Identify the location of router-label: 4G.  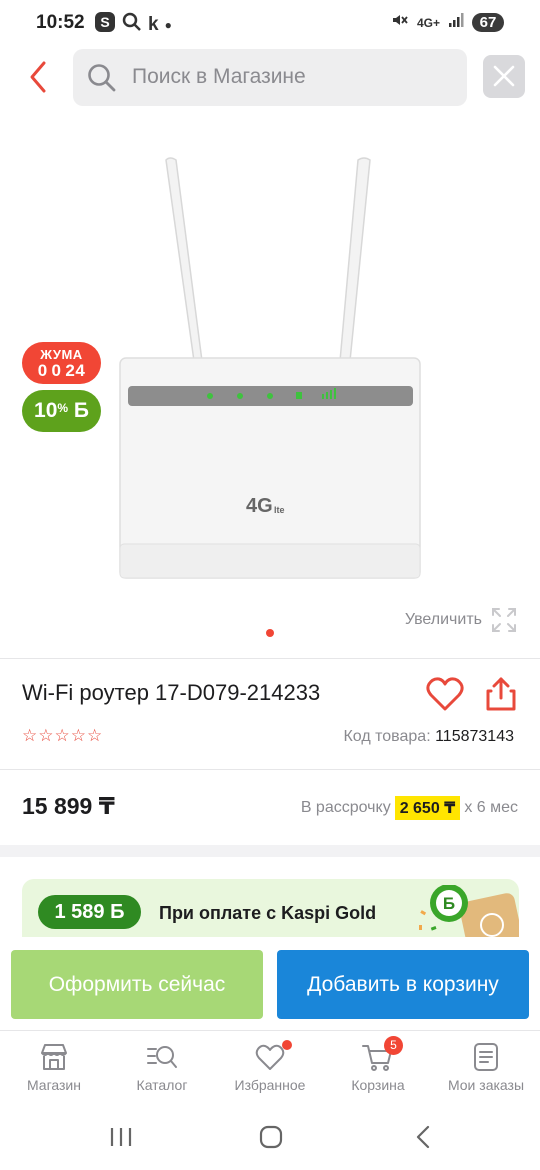
(259, 506).